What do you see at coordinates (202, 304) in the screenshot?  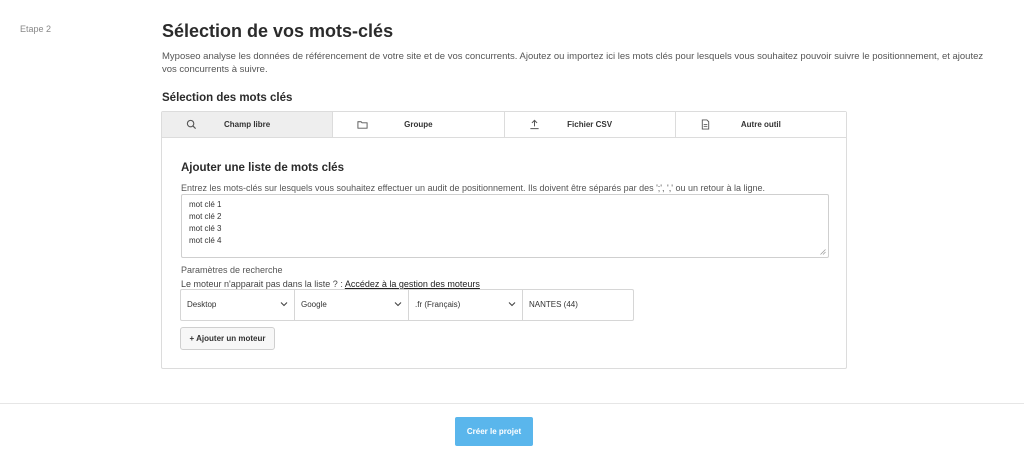 I see `device-value: Desktop` at bounding box center [202, 304].